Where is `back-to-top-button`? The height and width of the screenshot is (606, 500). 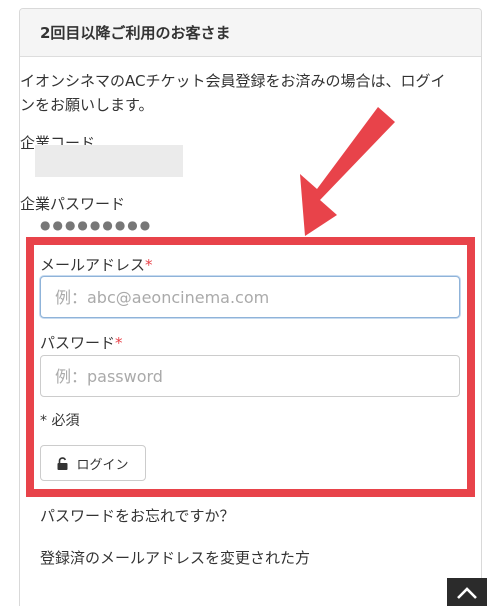 back-to-top-button is located at coordinates (467, 592).